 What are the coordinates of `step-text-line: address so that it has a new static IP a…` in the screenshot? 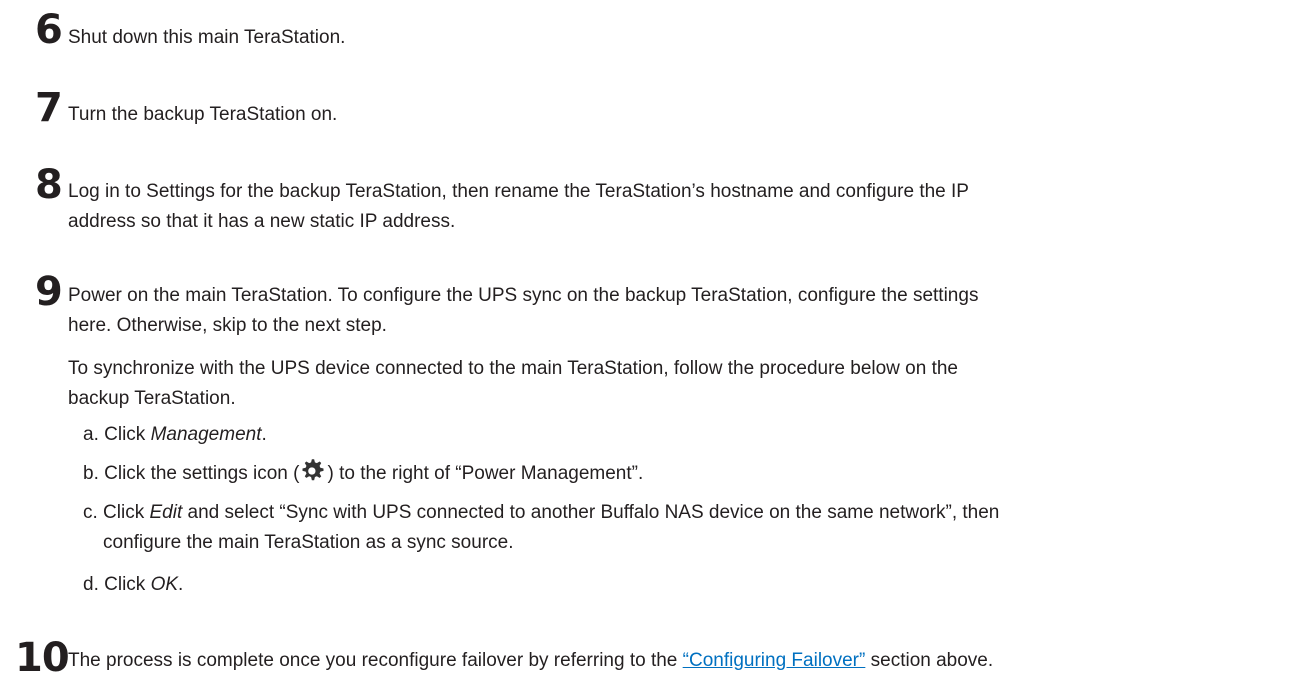 It's located at (262, 221).